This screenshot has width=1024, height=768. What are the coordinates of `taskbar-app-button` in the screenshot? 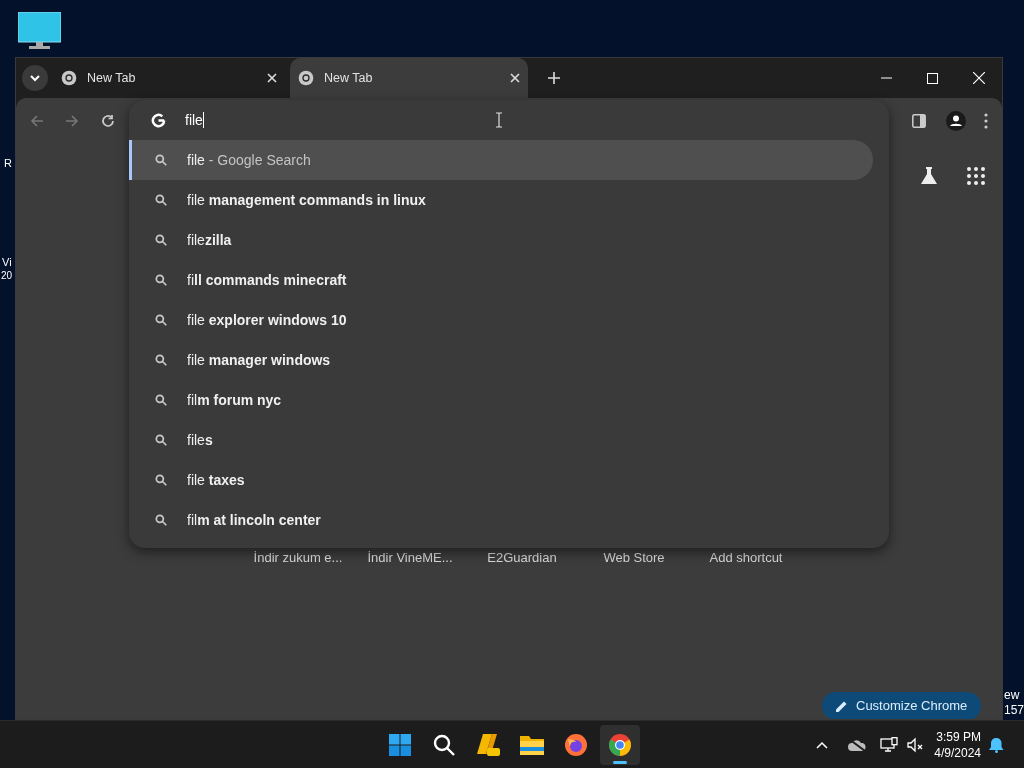 It's located at (620, 744).